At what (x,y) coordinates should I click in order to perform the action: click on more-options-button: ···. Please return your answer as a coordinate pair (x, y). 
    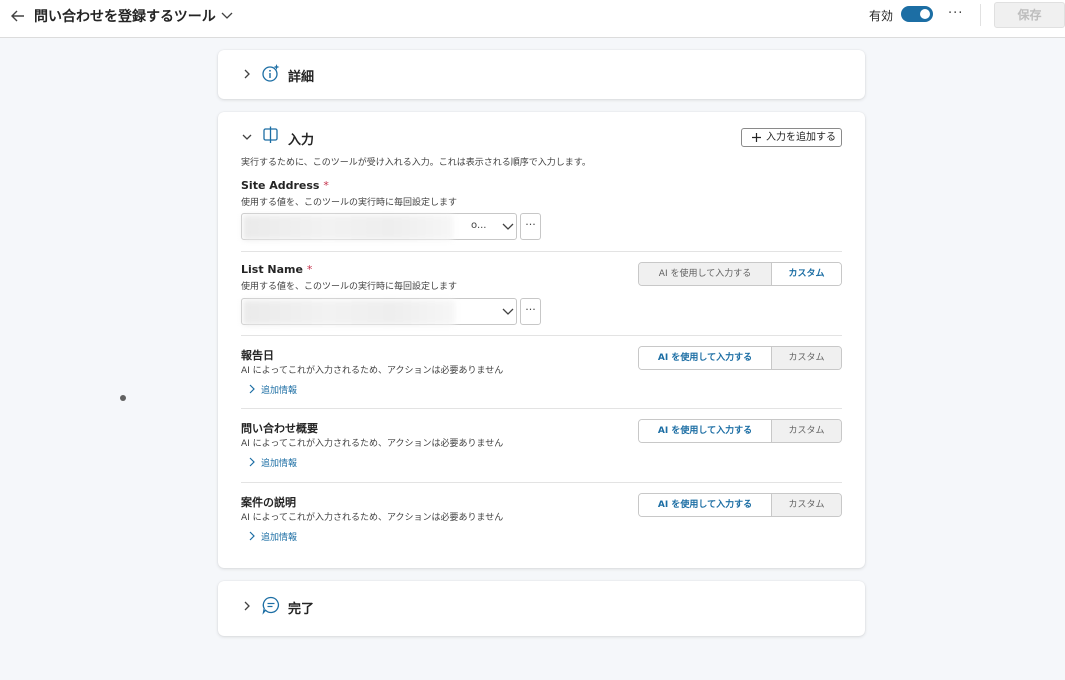
    Looking at the image, I should click on (955, 13).